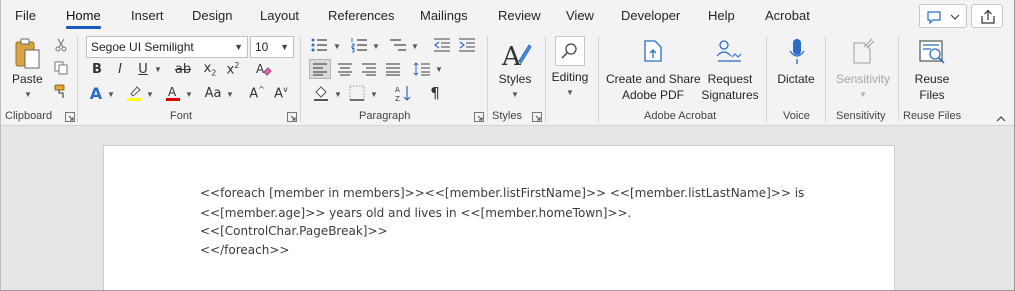 This screenshot has height=291, width=1015. Describe the element at coordinates (25, 16) in the screenshot. I see `tab-file: File` at that location.